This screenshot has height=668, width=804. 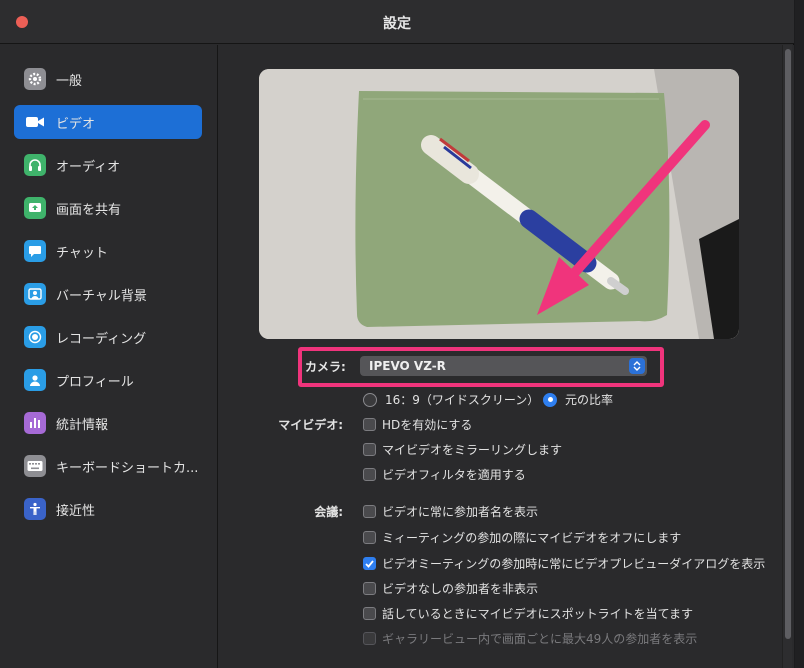 What do you see at coordinates (589, 400) in the screenshot?
I see `aspect-option-original-label: 元の比率` at bounding box center [589, 400].